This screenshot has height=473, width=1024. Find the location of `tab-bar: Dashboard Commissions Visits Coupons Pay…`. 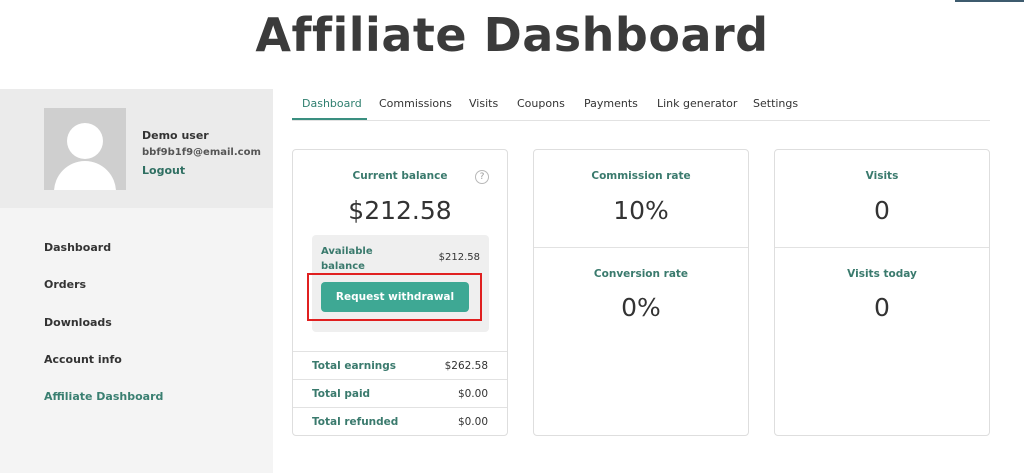

tab-bar: Dashboard Commissions Visits Coupons Pay… is located at coordinates (641, 105).